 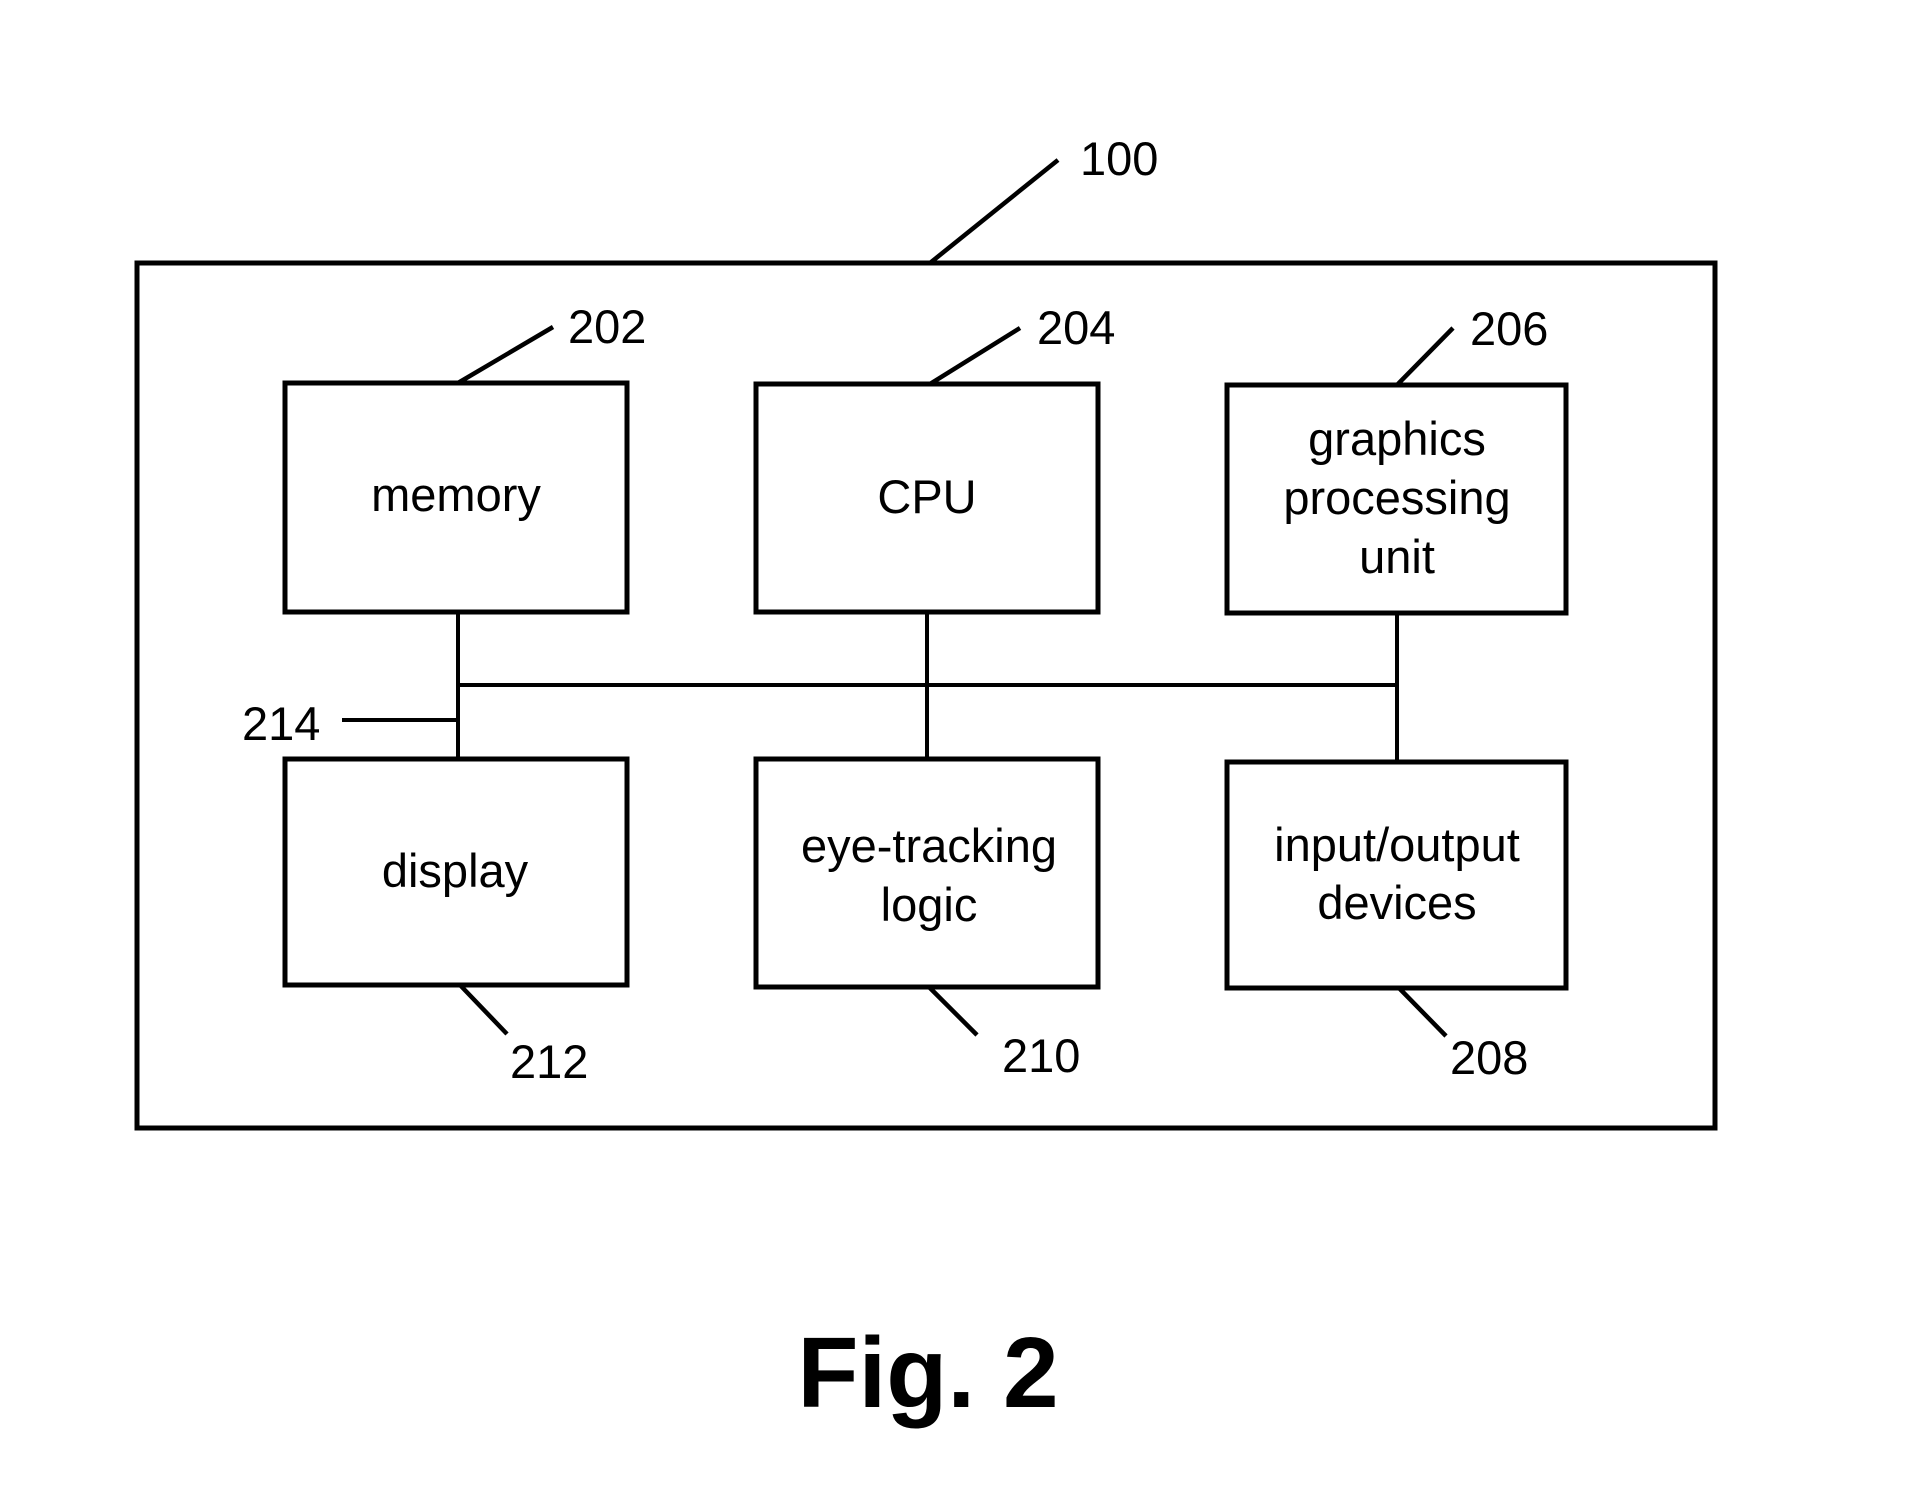 What do you see at coordinates (1397, 844) in the screenshot?
I see `io-label-line-1: input/output` at bounding box center [1397, 844].